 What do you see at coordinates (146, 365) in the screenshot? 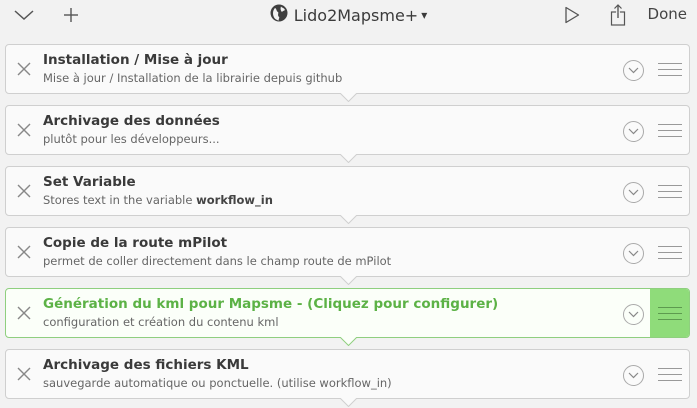
I see `action-title: Archivage des fichiers KML` at bounding box center [146, 365].